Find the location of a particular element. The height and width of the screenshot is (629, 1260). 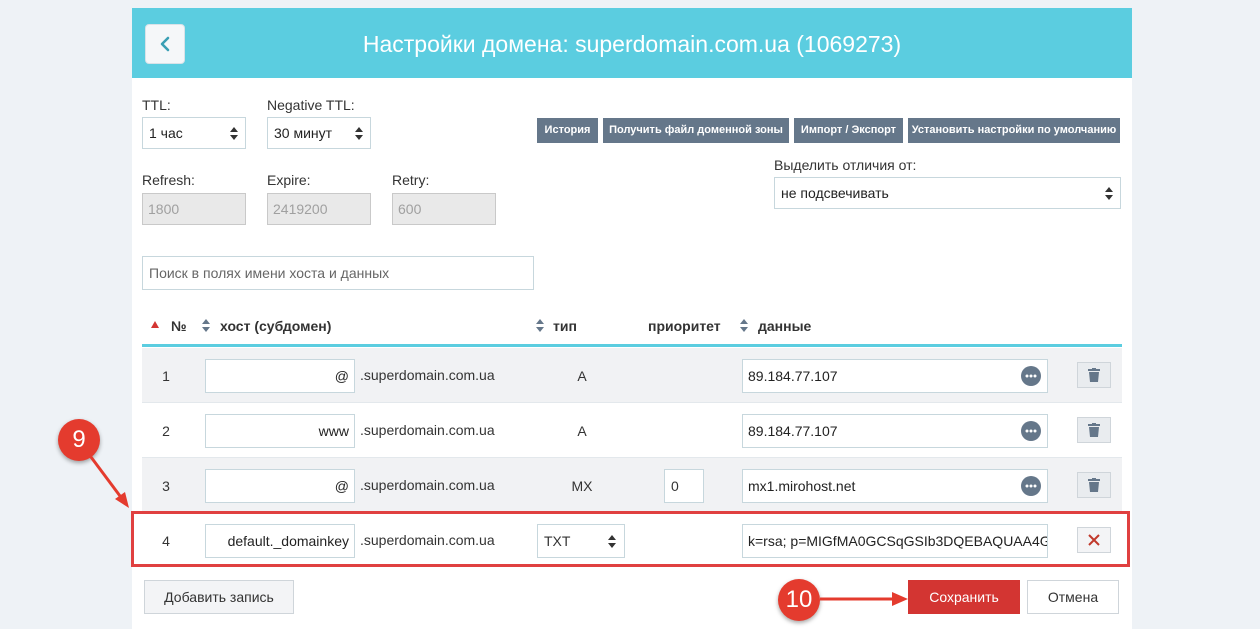

negative-ttl-value: 30 минут is located at coordinates (303, 133).